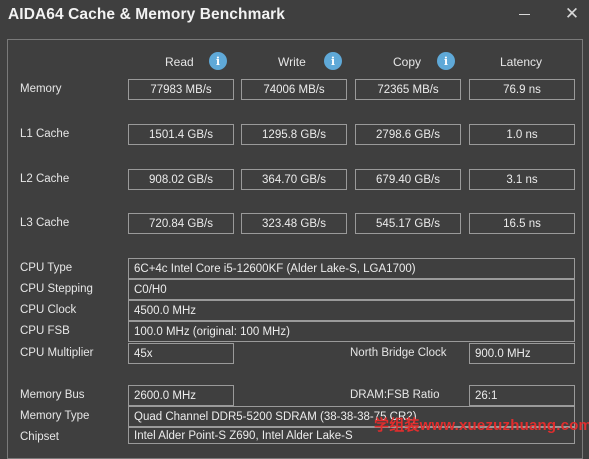 This screenshot has width=589, height=459. I want to click on close-button: ✕, so click(572, 14).